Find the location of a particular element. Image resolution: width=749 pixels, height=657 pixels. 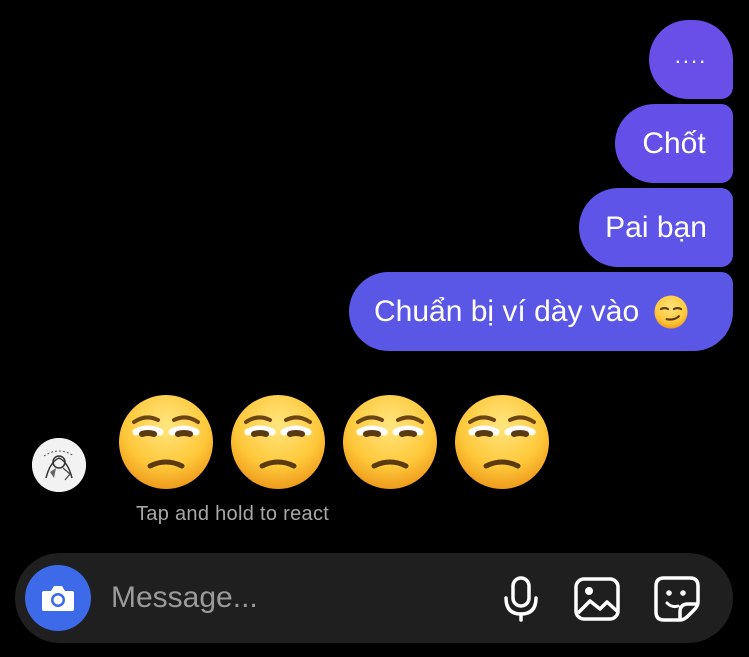

avatar-sketch-icon is located at coordinates (59, 465).